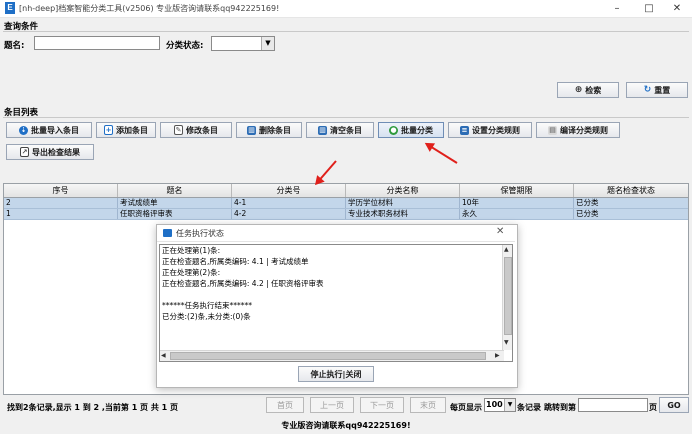 This screenshot has height=434, width=692. Describe the element at coordinates (403, 190) in the screenshot. I see `column-header: 分类名称` at that location.